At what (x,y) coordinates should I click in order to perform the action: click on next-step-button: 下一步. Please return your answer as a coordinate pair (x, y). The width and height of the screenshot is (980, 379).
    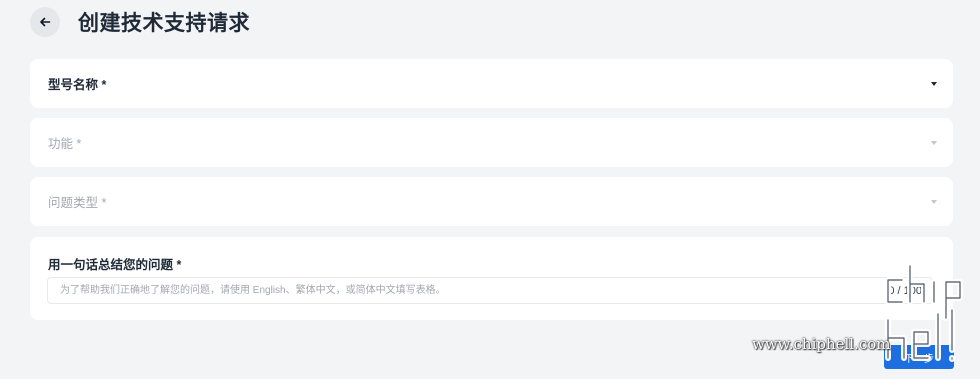
    Looking at the image, I should click on (919, 357).